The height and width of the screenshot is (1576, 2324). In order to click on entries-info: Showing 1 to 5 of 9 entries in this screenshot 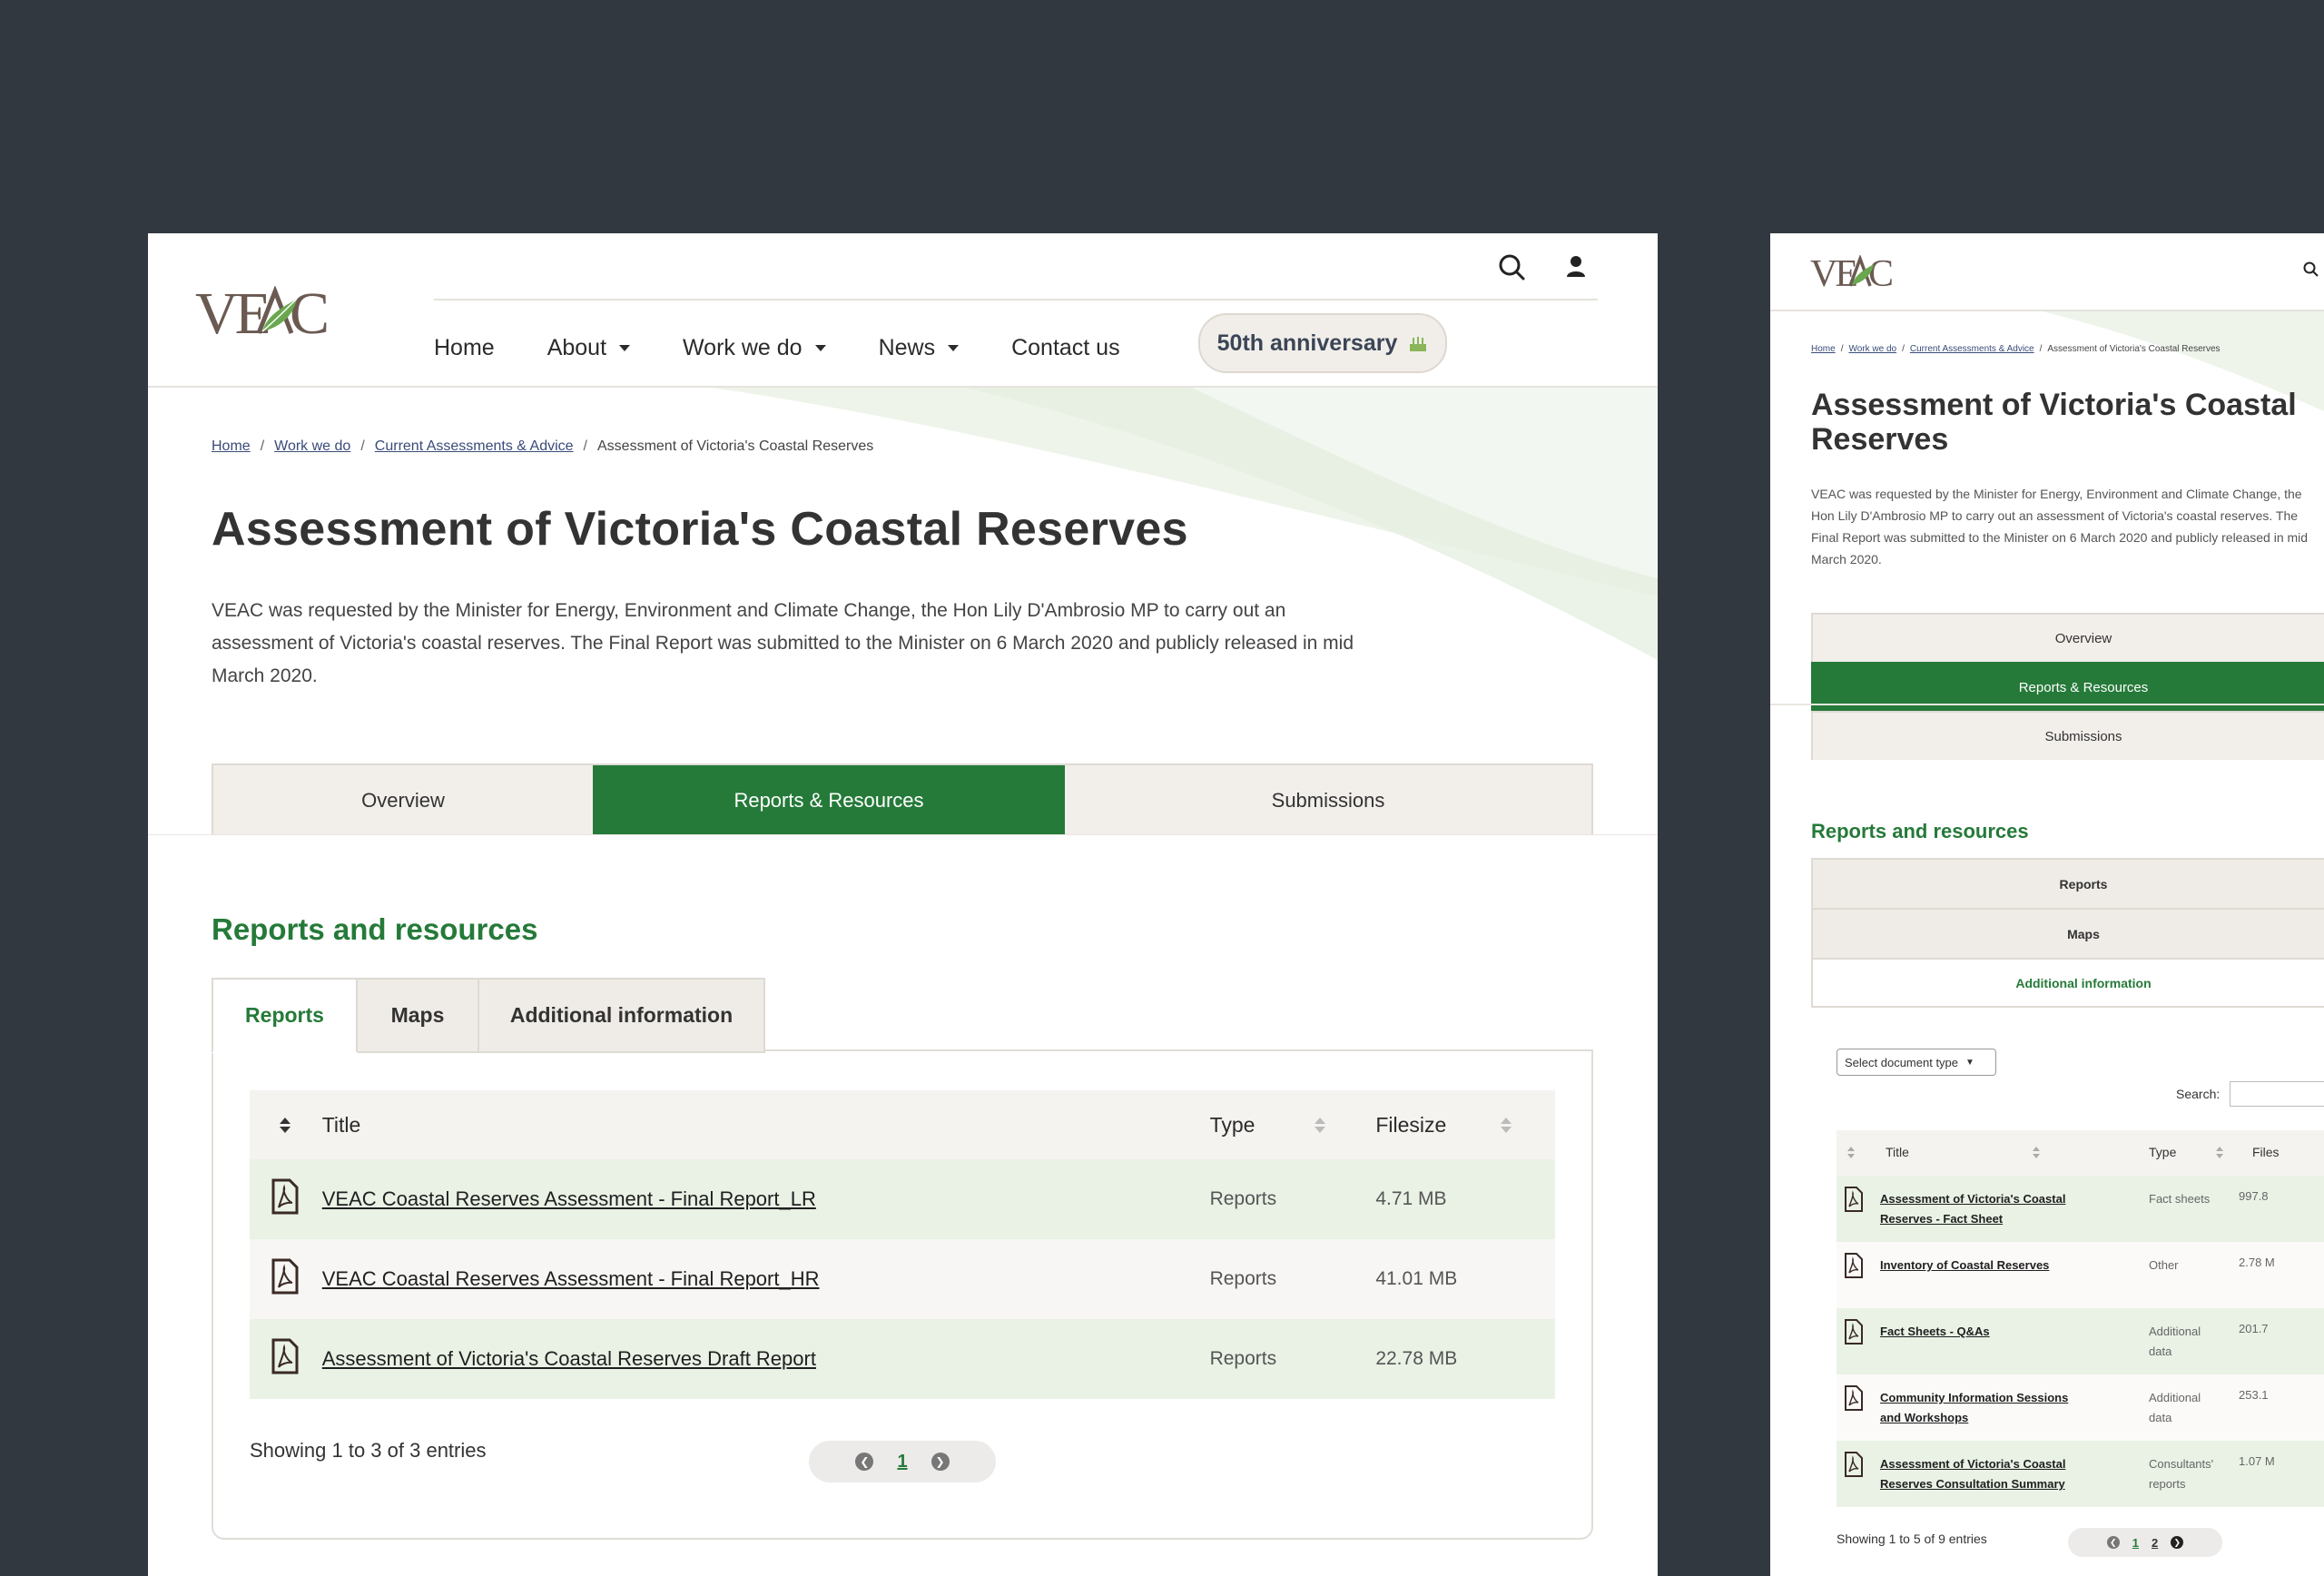, I will do `click(1912, 1539)`.